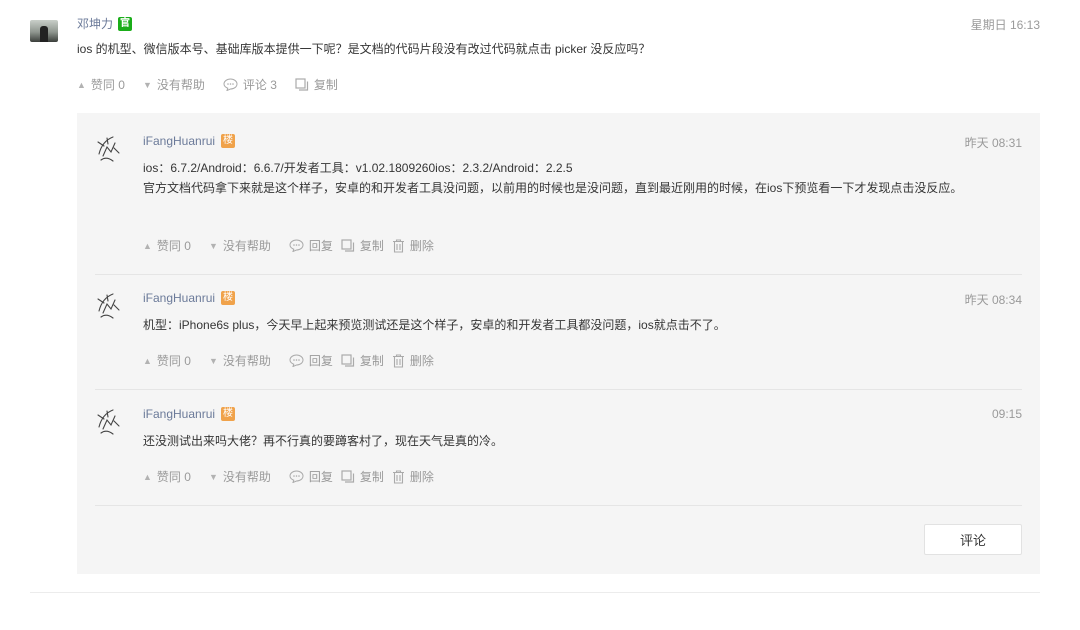 The width and height of the screenshot is (1080, 630). What do you see at coordinates (993, 300) in the screenshot?
I see `reply-time: 昨天 08:34` at bounding box center [993, 300].